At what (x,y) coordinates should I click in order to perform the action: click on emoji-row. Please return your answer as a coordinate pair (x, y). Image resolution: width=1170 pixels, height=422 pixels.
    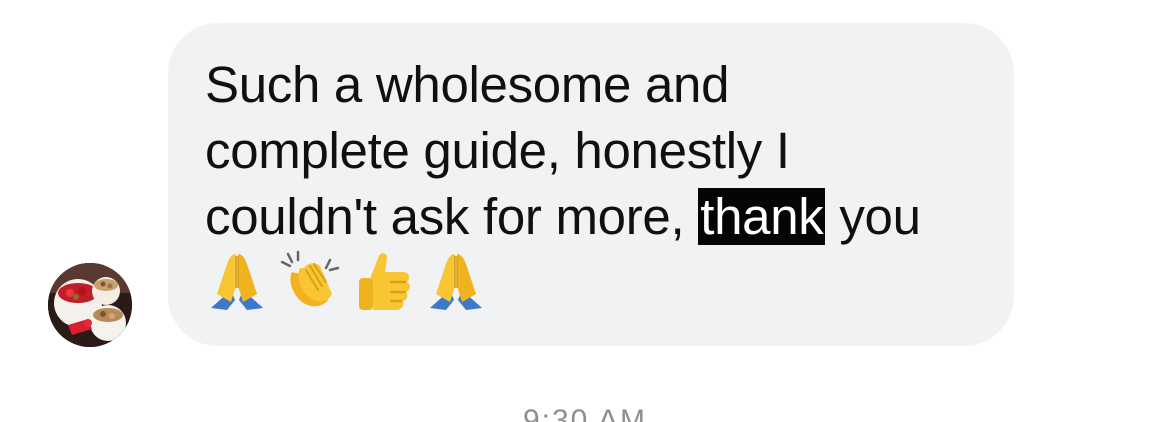
    Looking at the image, I should click on (600, 283).